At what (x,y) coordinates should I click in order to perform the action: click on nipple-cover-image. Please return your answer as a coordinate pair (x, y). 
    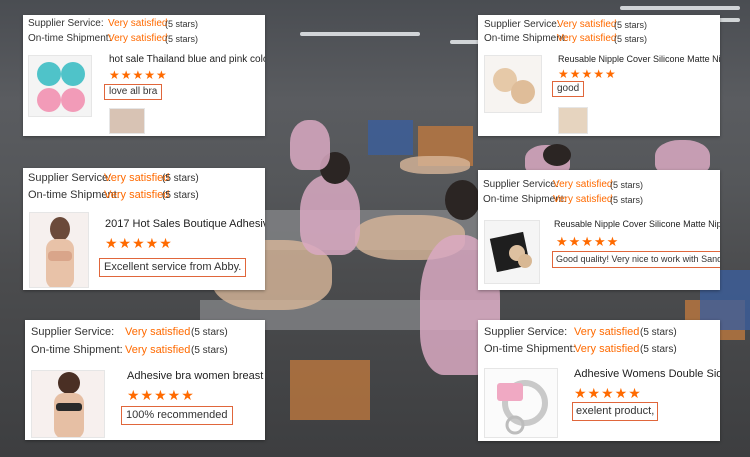
    Looking at the image, I should click on (514, 86).